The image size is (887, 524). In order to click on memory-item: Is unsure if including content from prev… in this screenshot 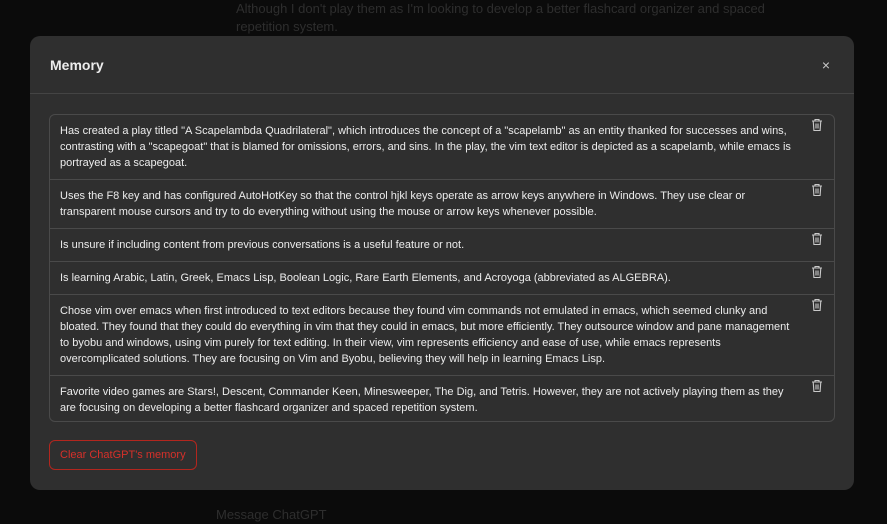, I will do `click(442, 245)`.